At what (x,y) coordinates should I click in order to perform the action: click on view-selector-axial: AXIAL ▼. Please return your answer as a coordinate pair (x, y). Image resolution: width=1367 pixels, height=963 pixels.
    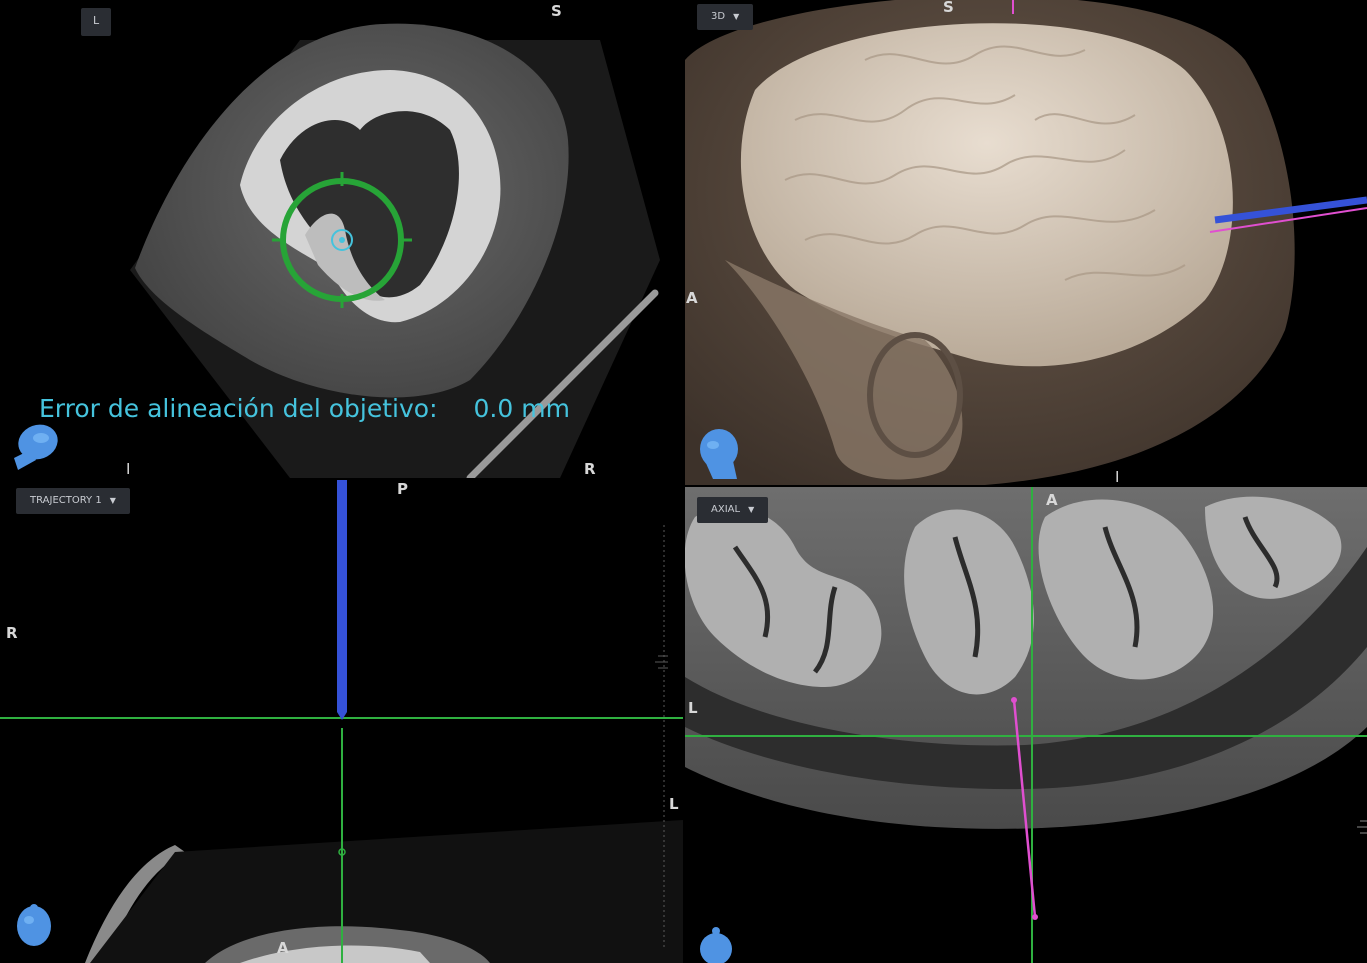
    Looking at the image, I should click on (733, 510).